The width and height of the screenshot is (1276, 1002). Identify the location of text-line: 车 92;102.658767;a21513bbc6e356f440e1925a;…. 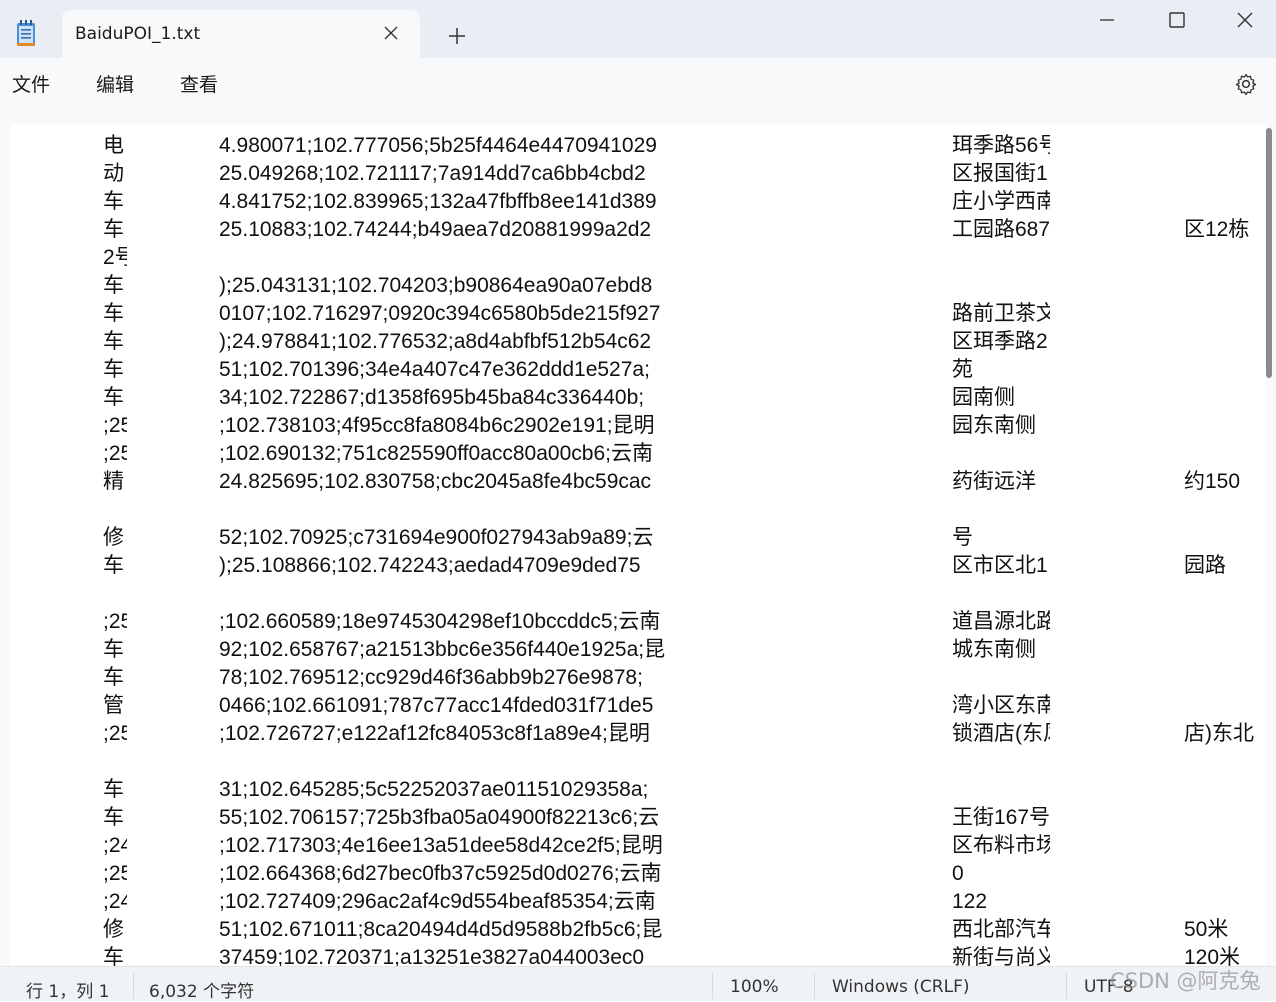
(638, 650).